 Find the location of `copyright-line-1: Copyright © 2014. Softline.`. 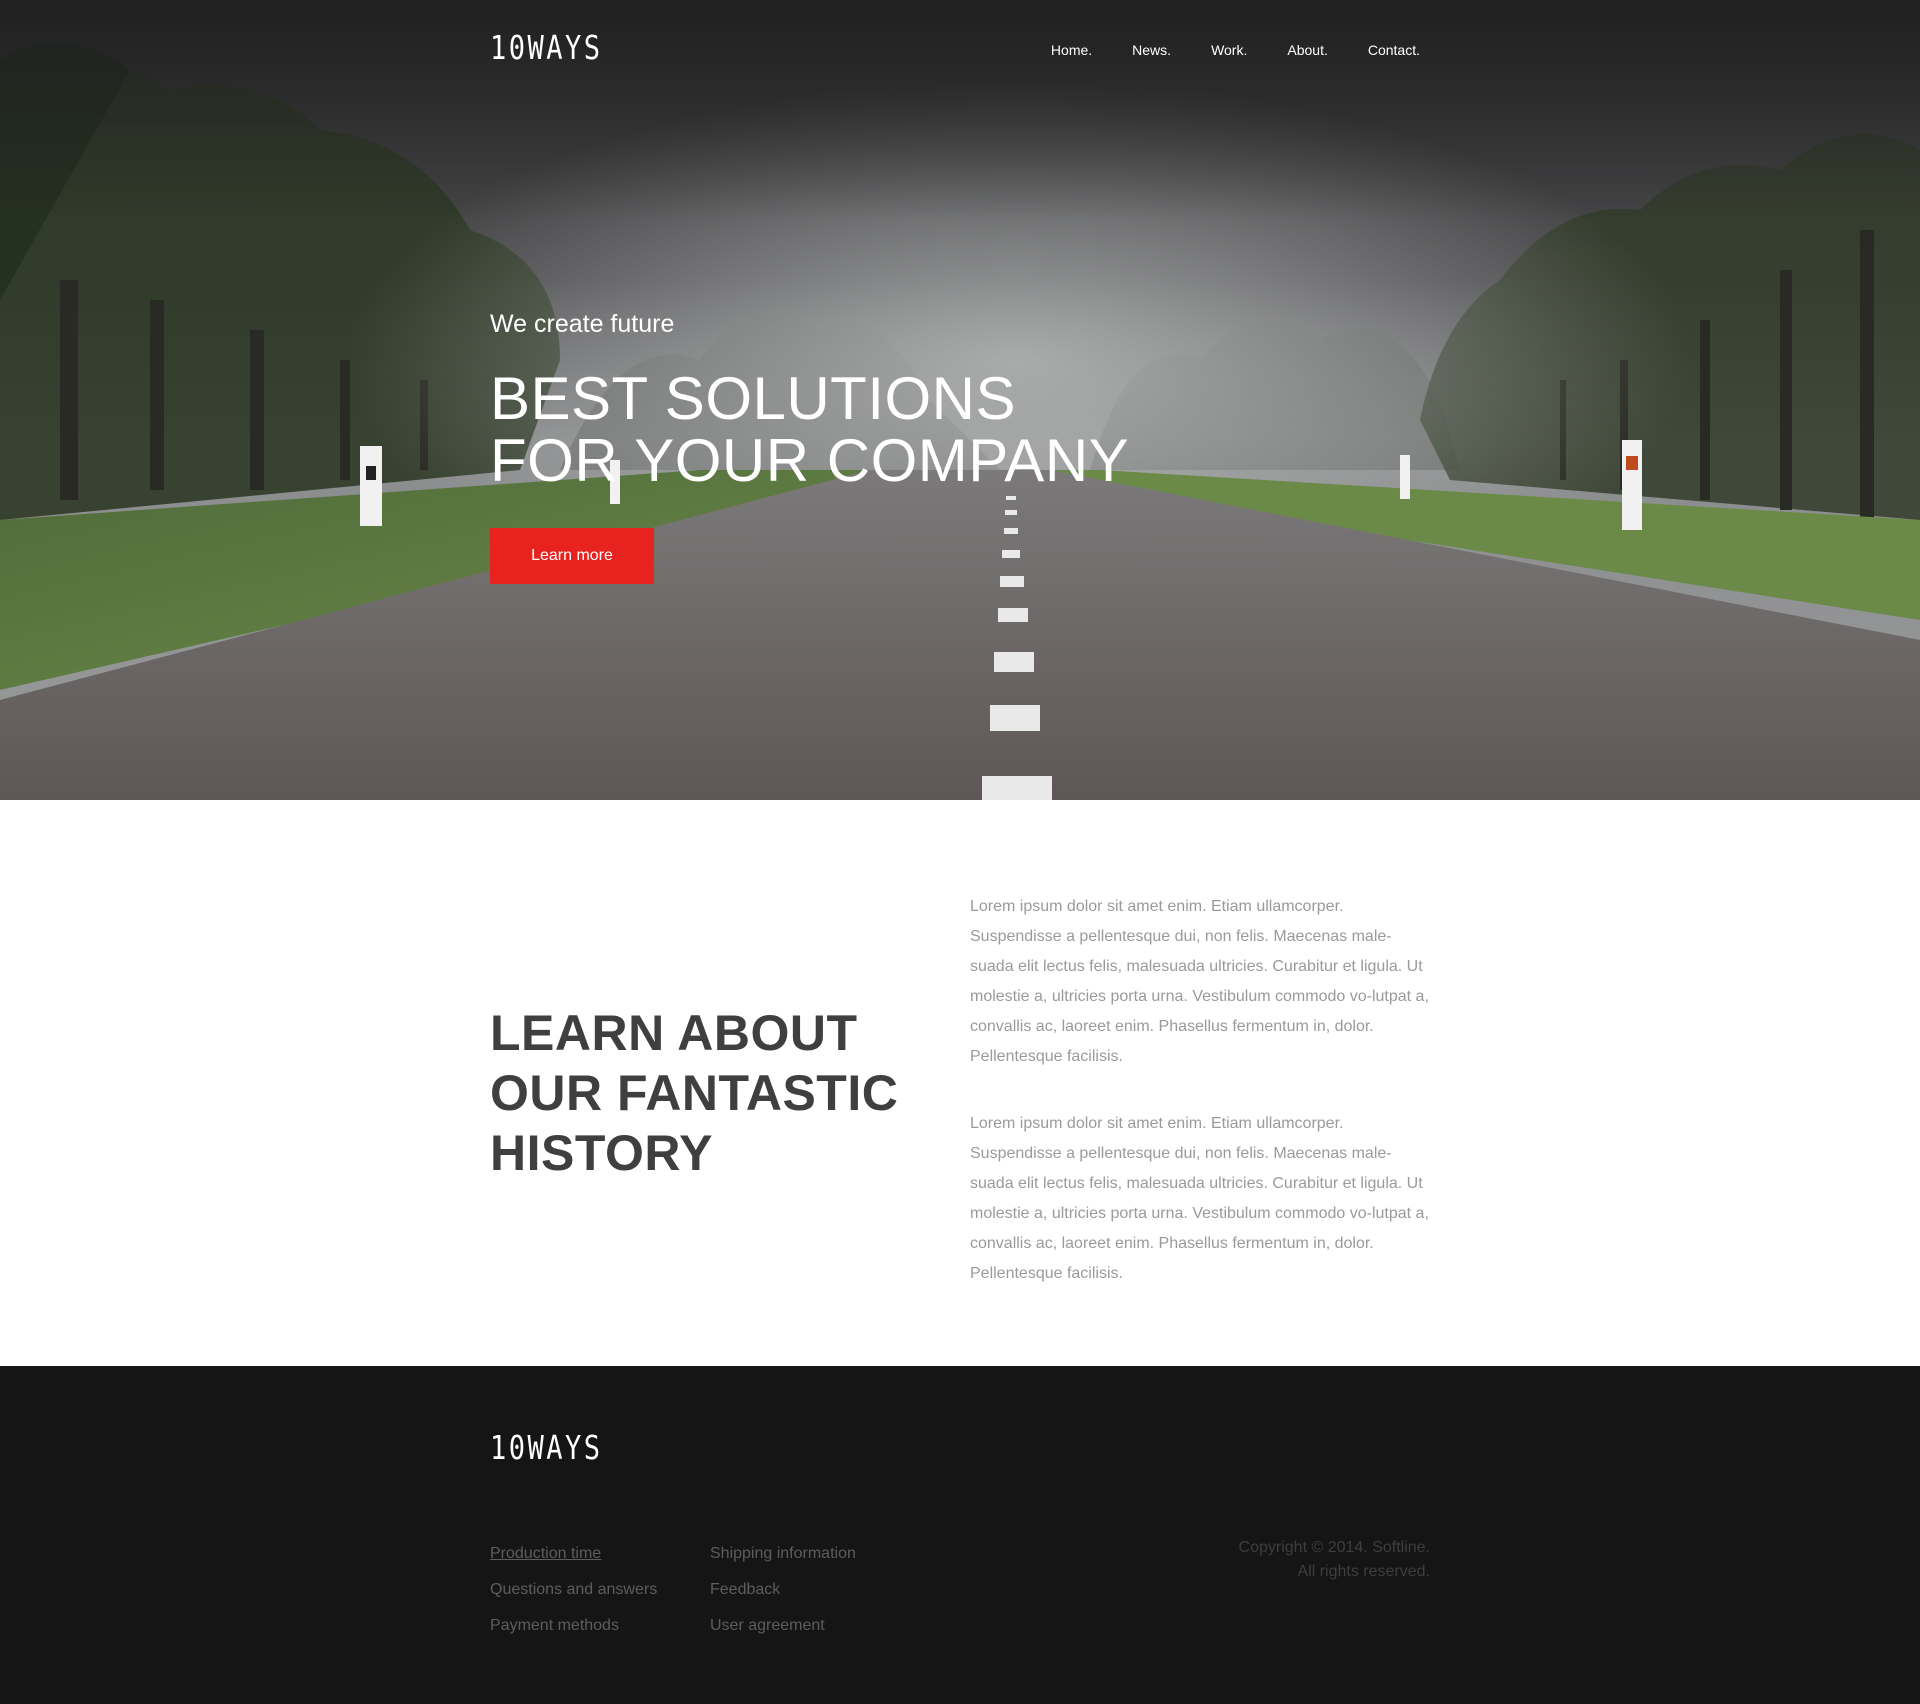

copyright-line-1: Copyright © 2014. Softline. is located at coordinates (1334, 1547).